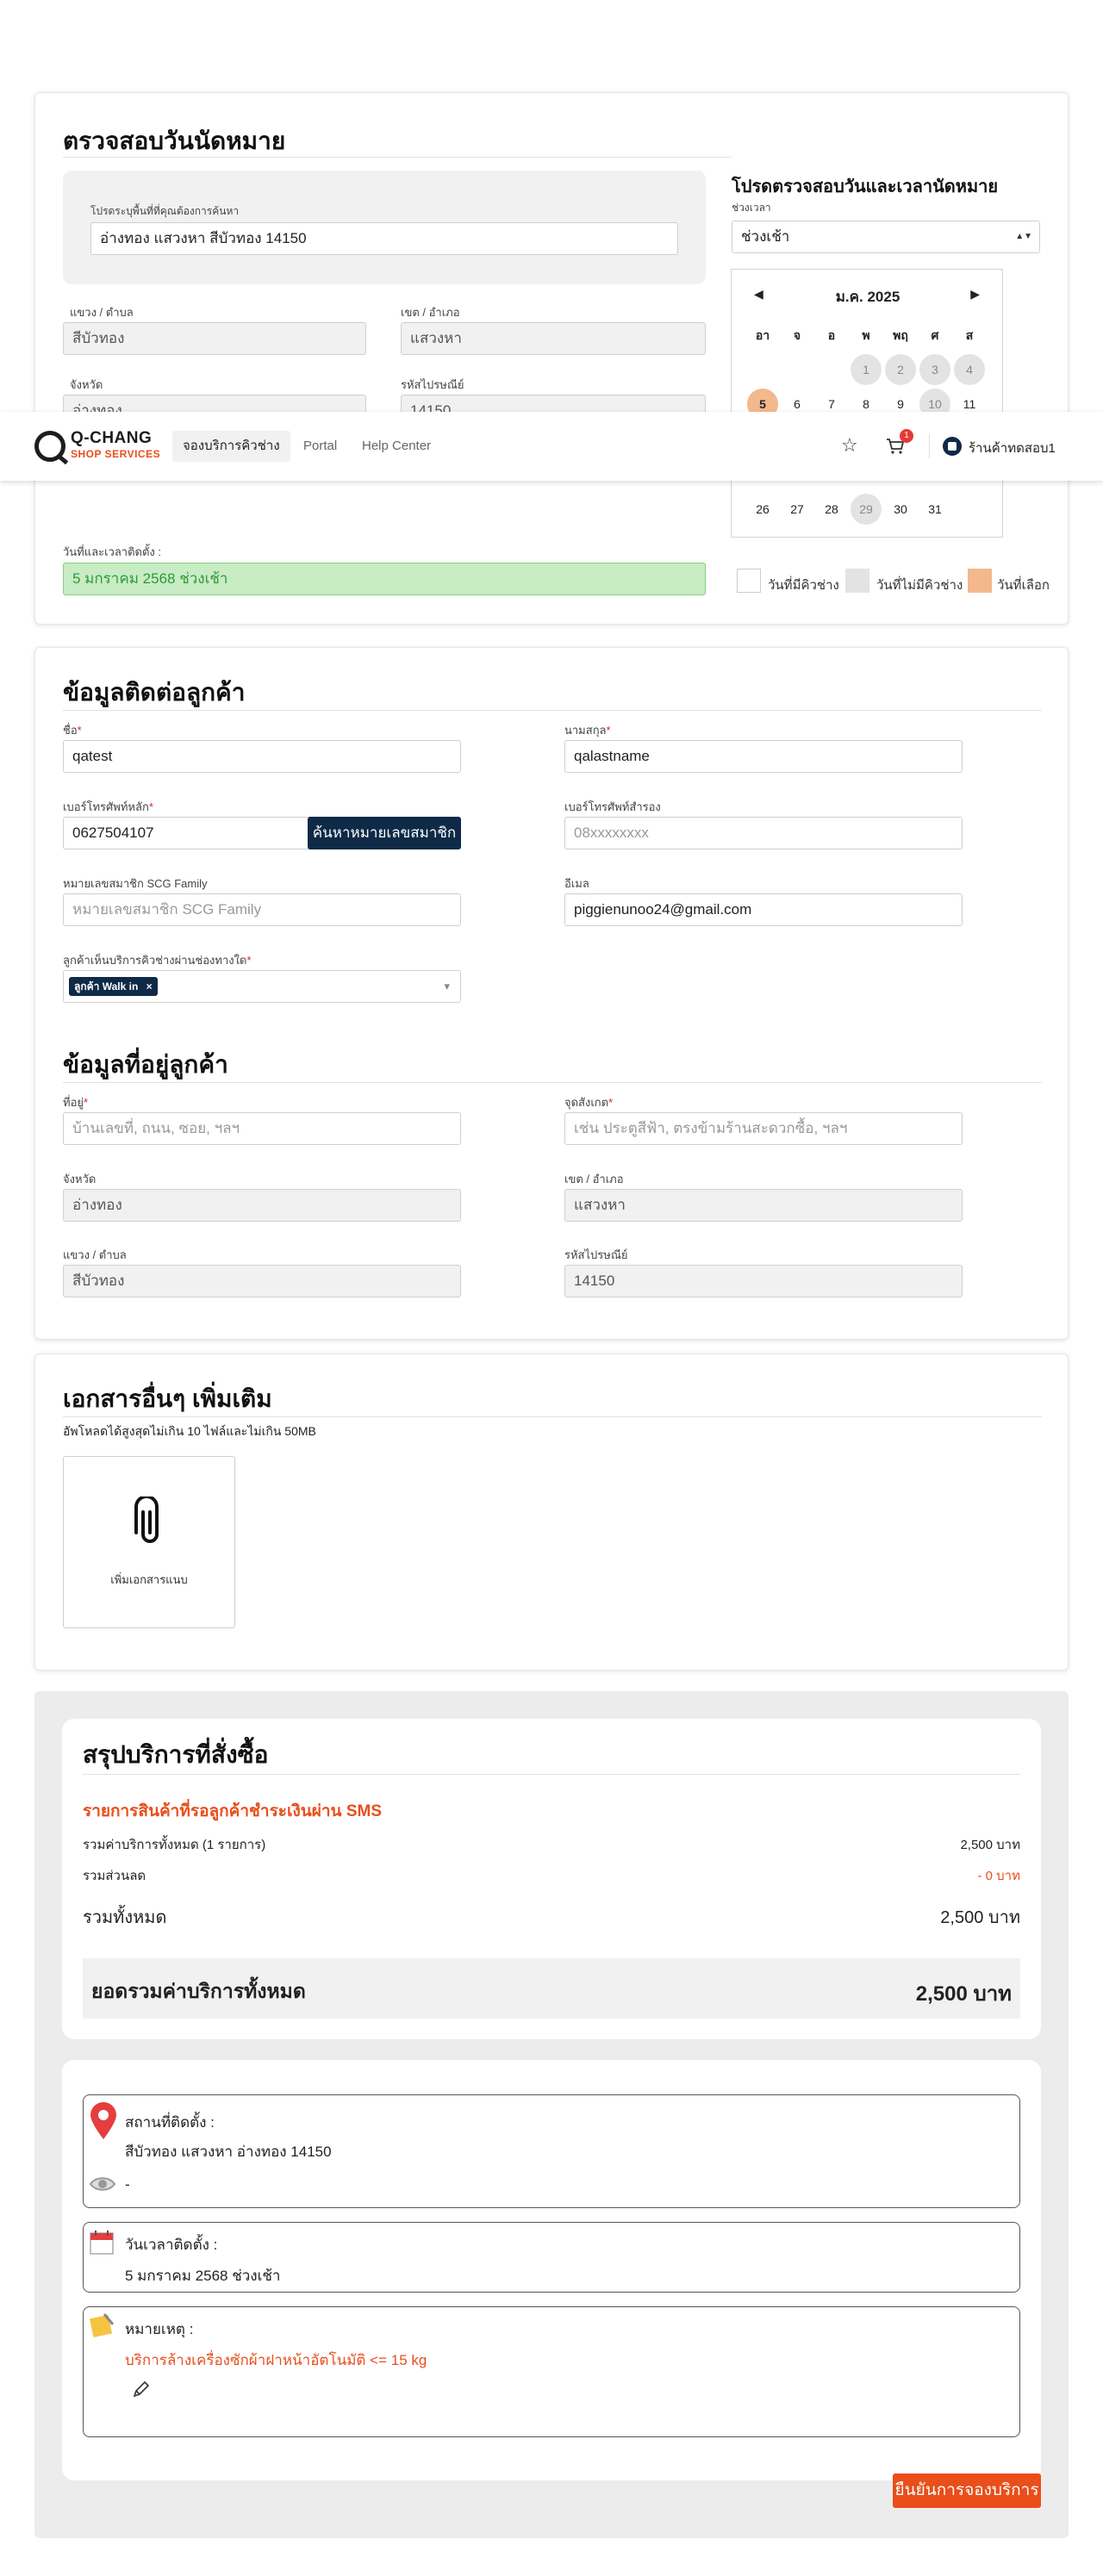 The height and width of the screenshot is (2576, 1103). What do you see at coordinates (174, 141) in the screenshot?
I see `appointment-title: ตรวจสอบวันนัดหมาย` at bounding box center [174, 141].